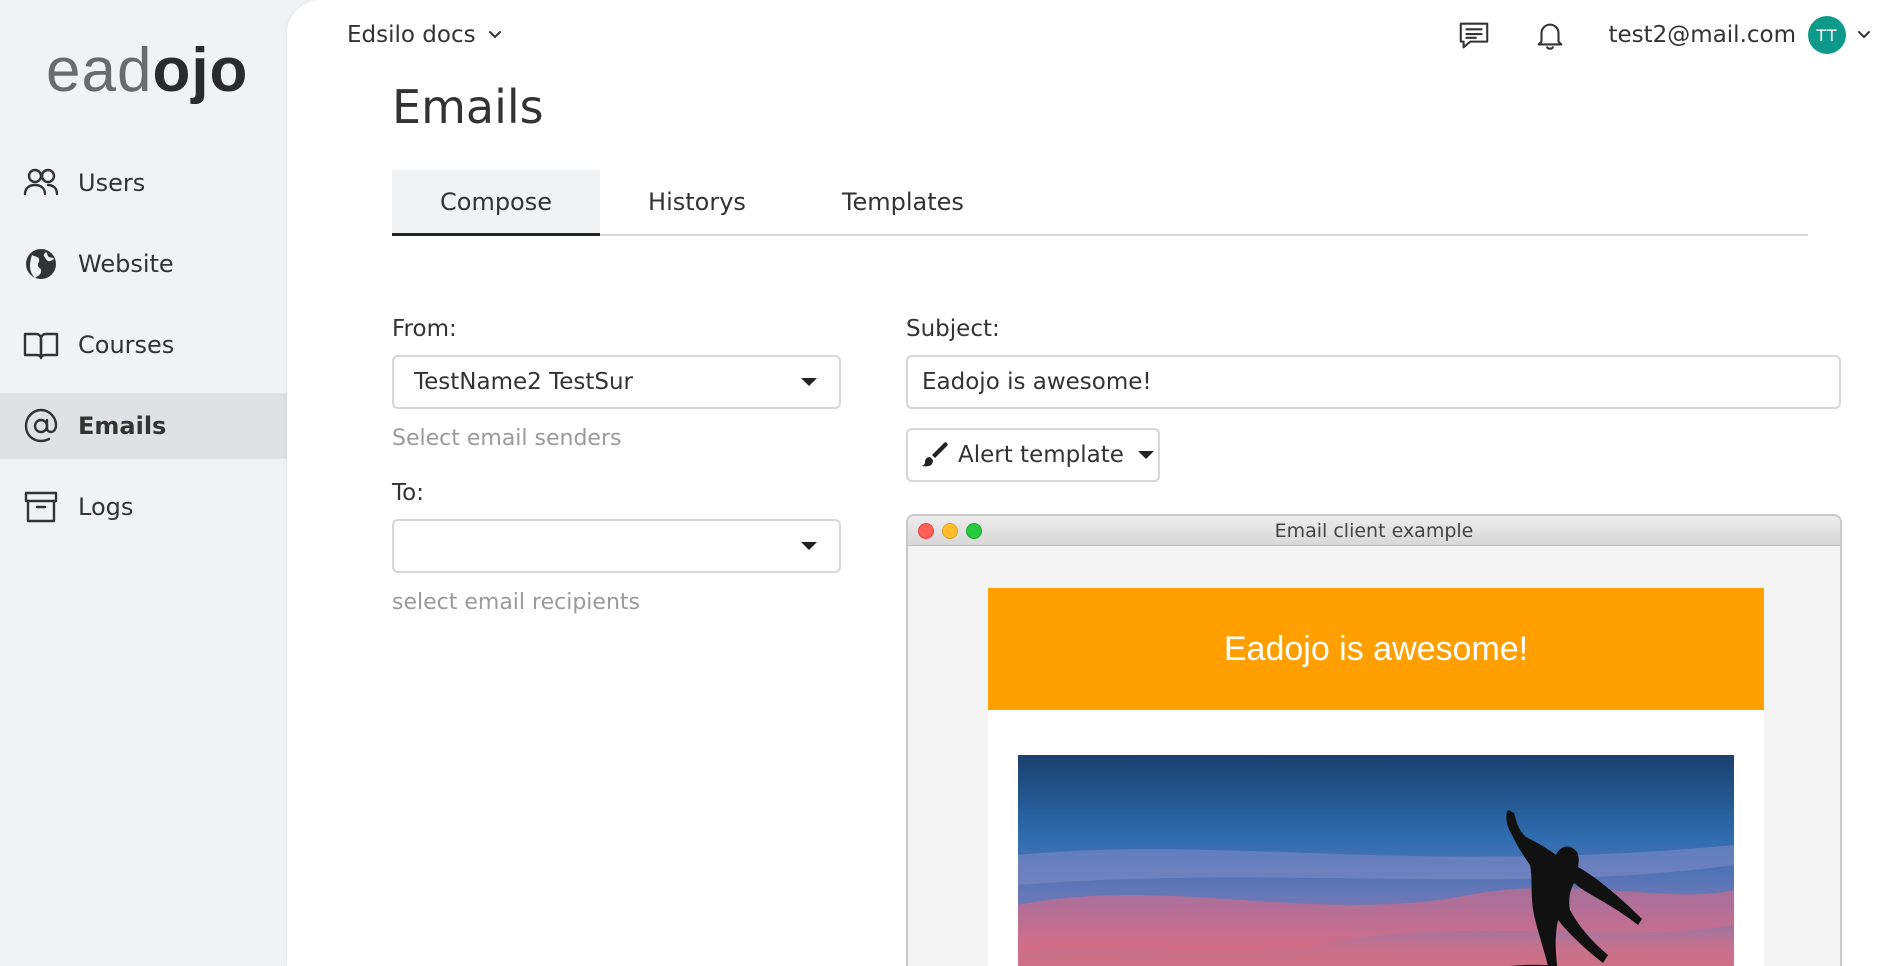  I want to click on email-hero-image, so click(1376, 860).